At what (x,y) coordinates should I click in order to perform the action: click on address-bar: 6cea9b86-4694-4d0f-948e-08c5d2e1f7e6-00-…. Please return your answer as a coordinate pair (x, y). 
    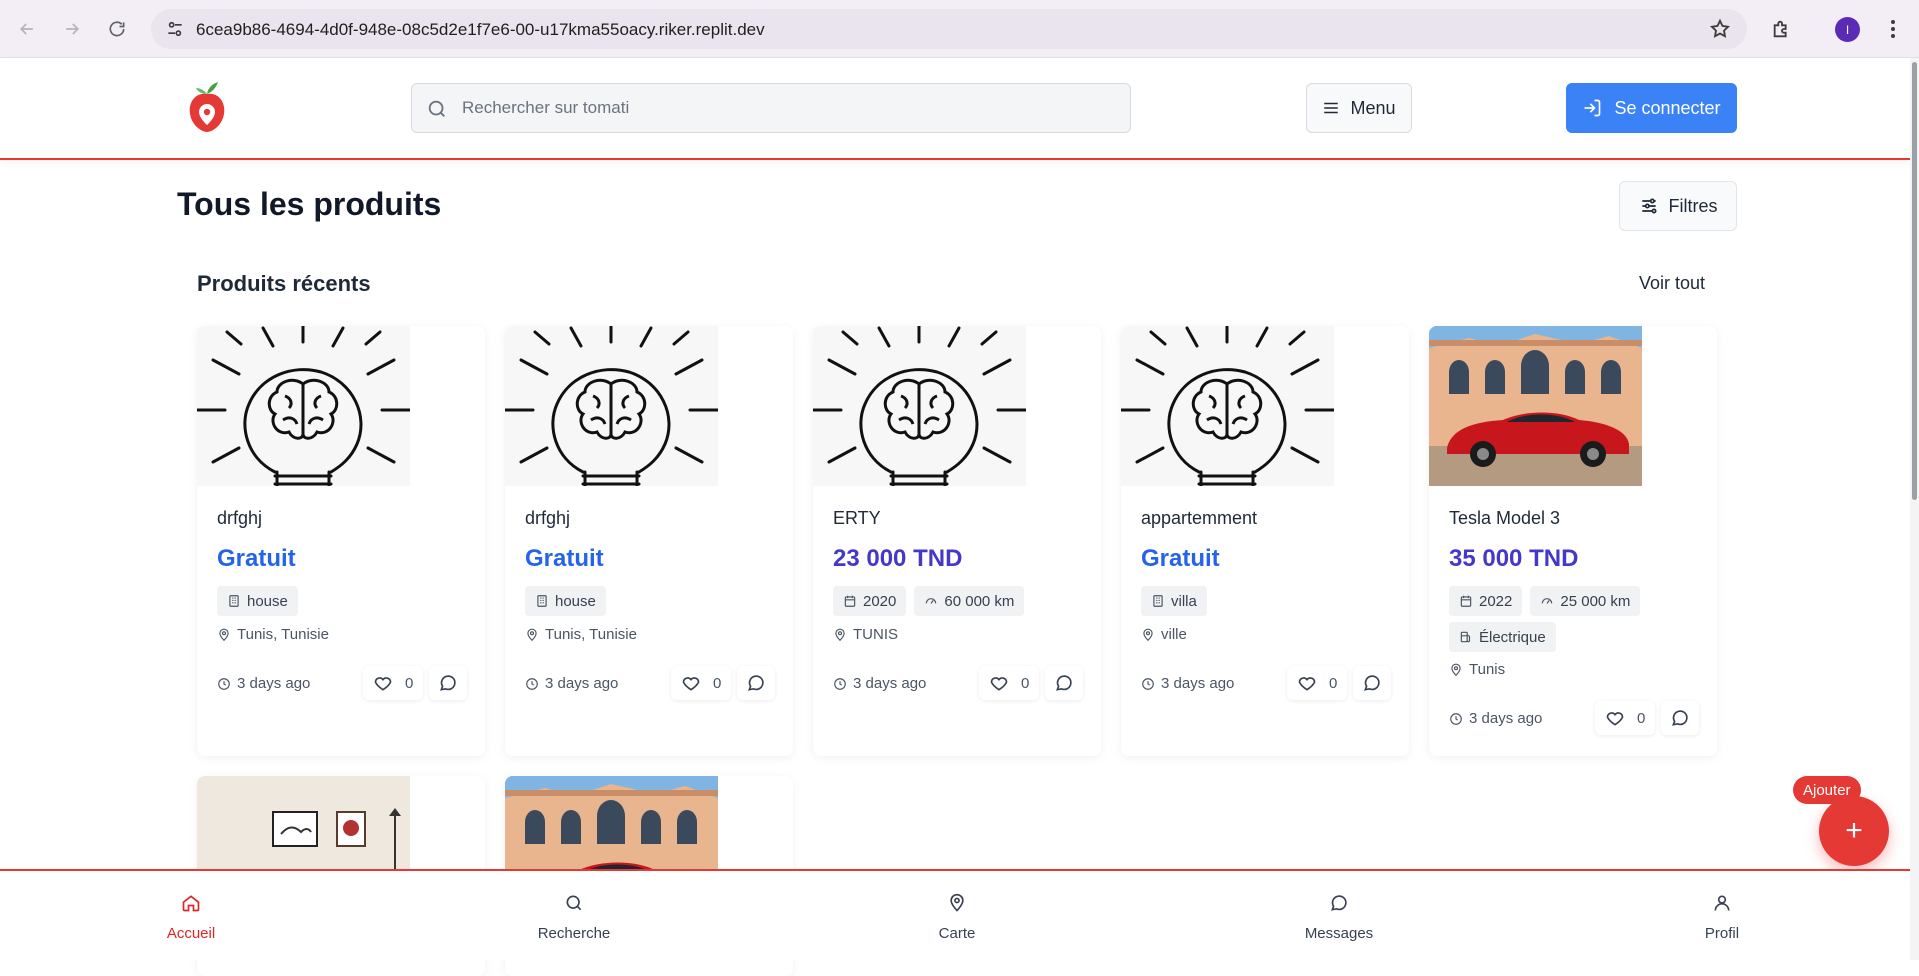
    Looking at the image, I should click on (949, 29).